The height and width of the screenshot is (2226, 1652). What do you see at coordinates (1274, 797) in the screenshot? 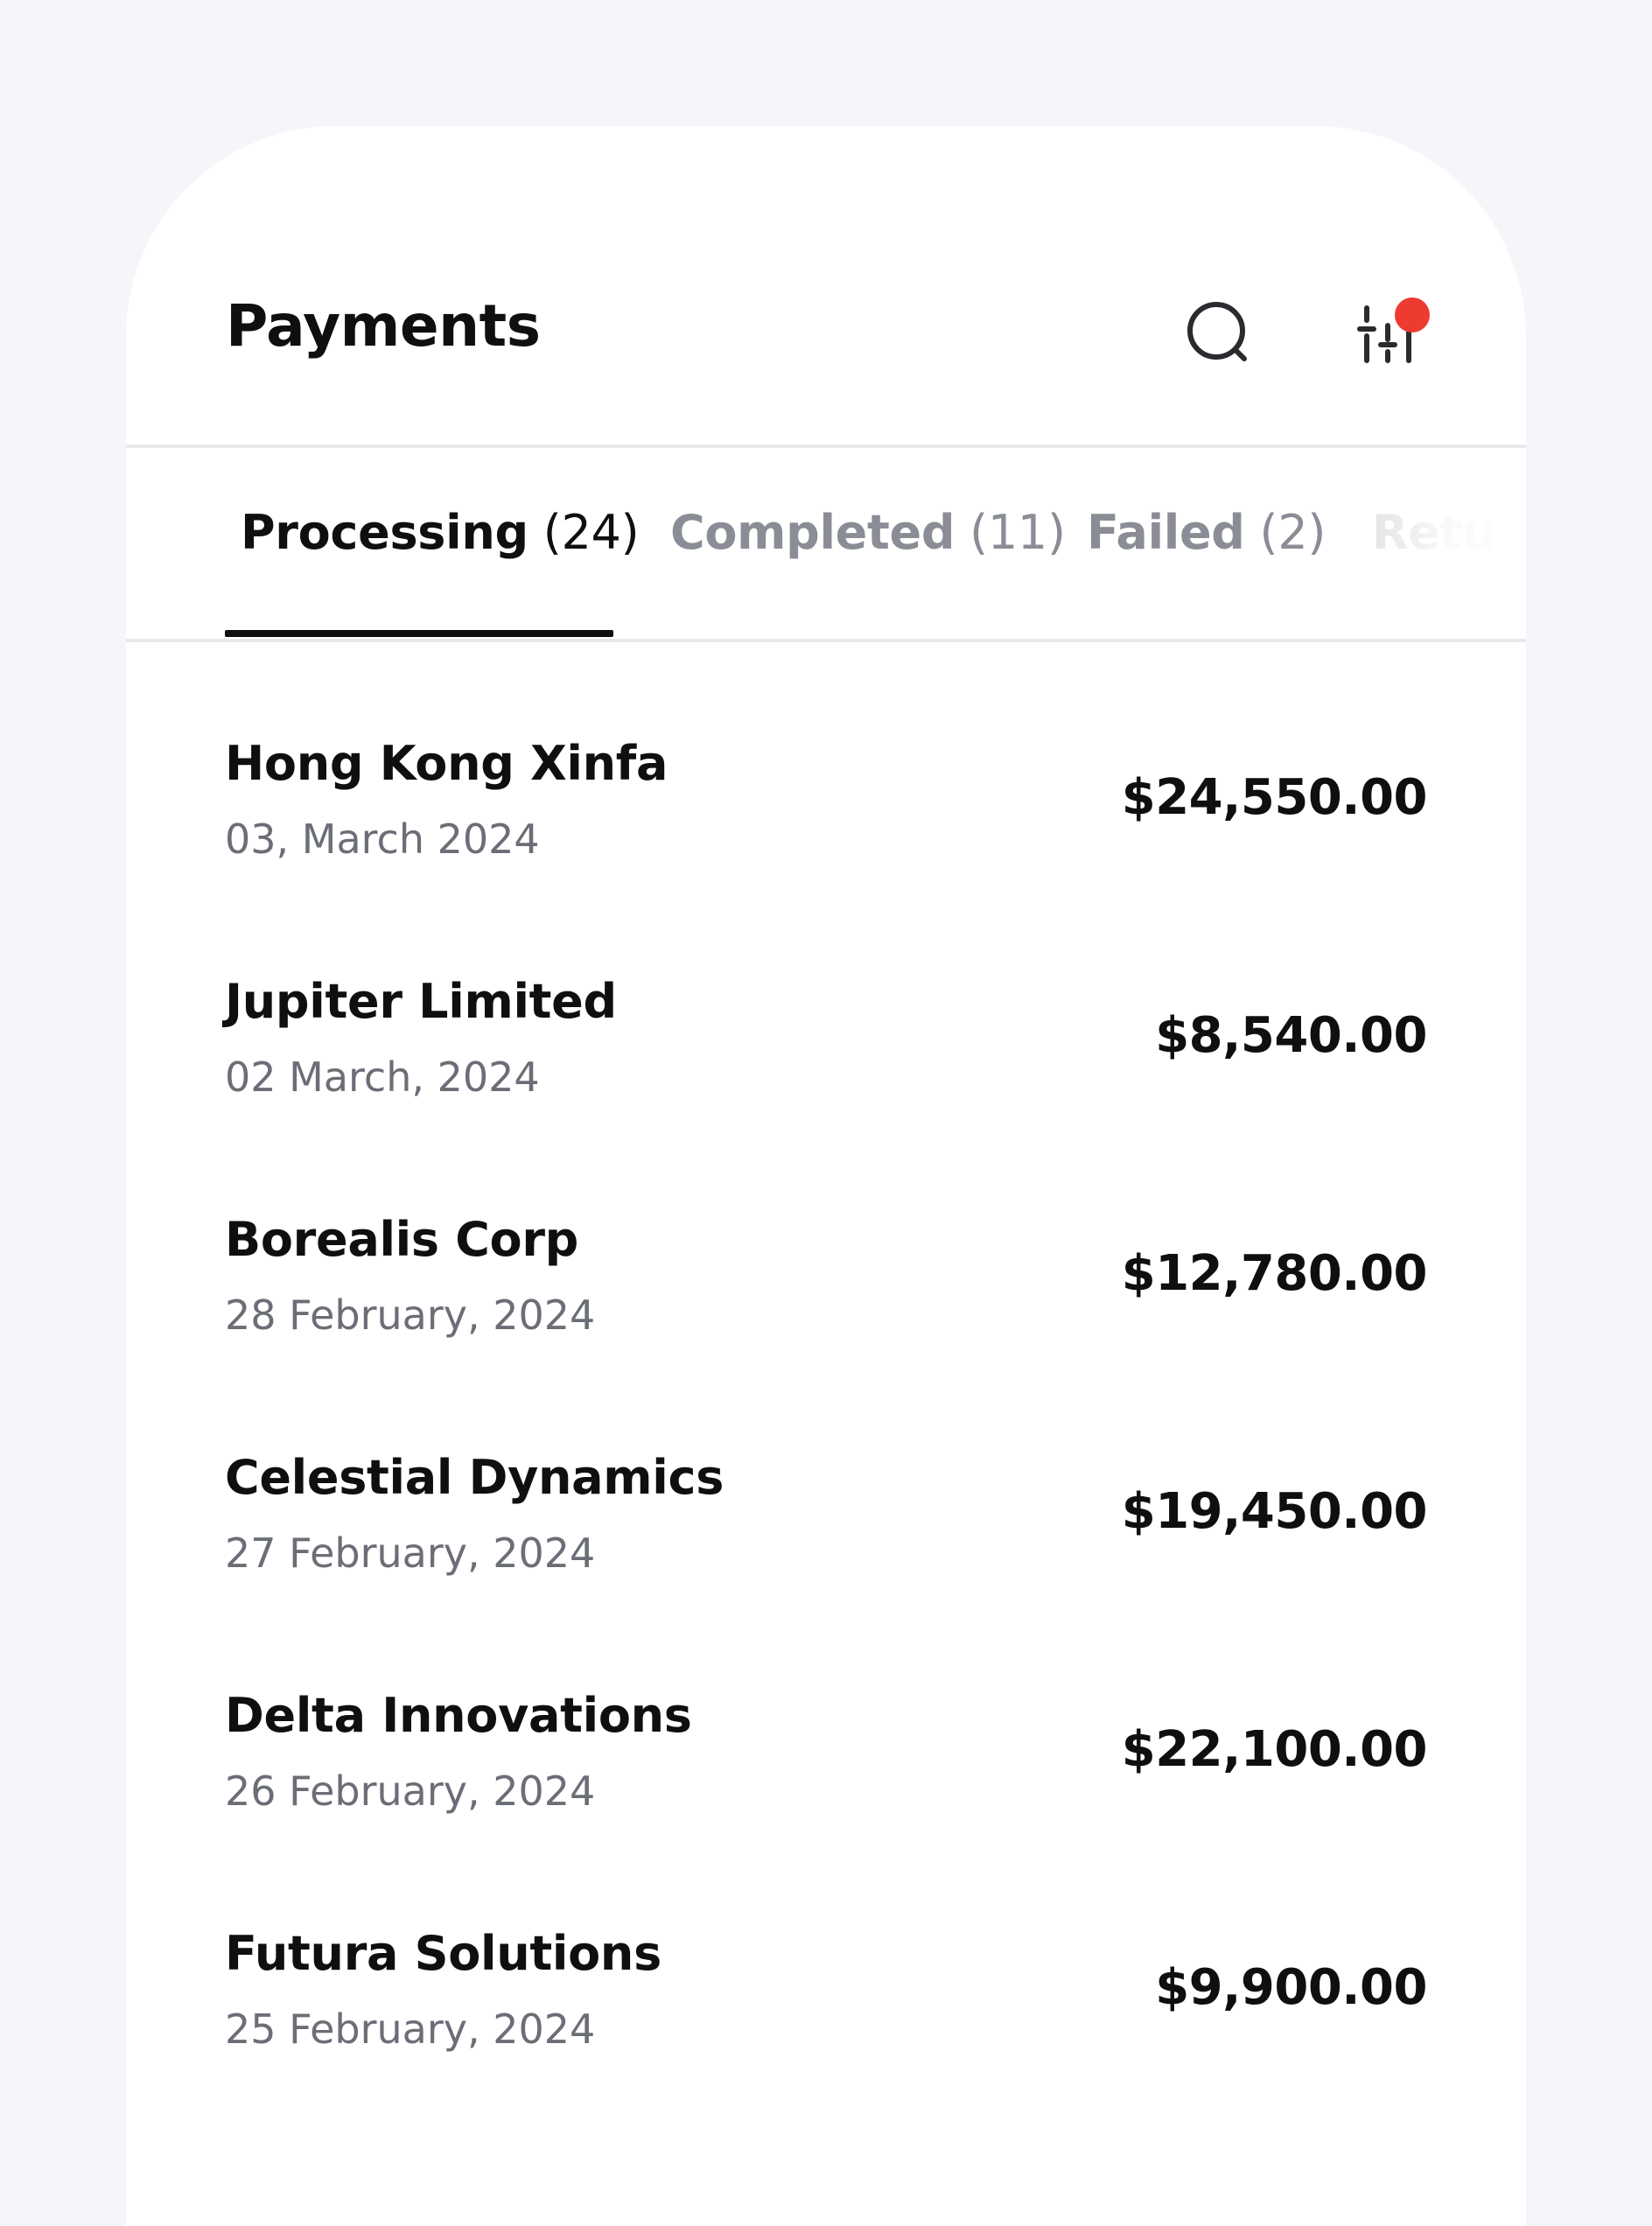
I see `payment-amount: $24,550.00` at bounding box center [1274, 797].